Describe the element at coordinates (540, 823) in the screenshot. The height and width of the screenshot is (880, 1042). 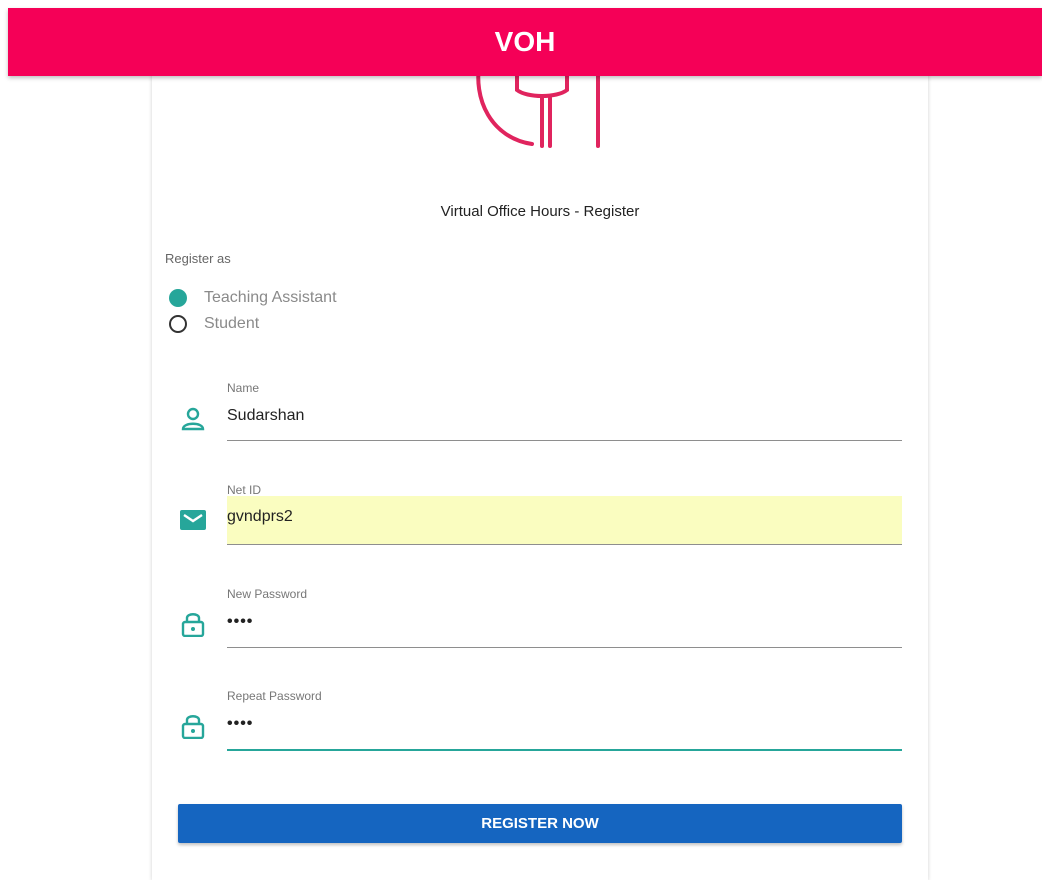
I see `register-now-button: REGISTER NOW` at that location.